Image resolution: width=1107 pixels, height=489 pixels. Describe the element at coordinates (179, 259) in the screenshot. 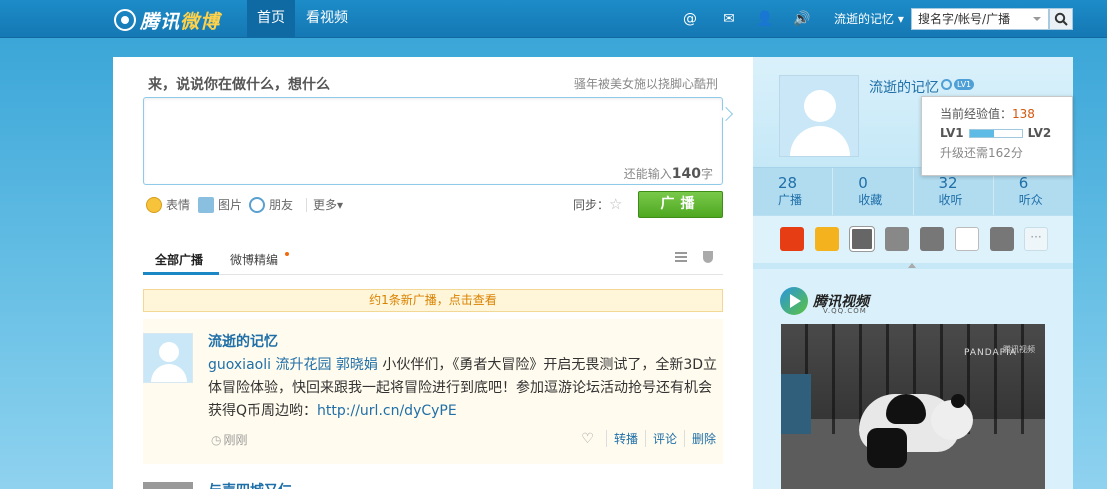

I see `tab-all-broadcasts: 全部广播` at that location.